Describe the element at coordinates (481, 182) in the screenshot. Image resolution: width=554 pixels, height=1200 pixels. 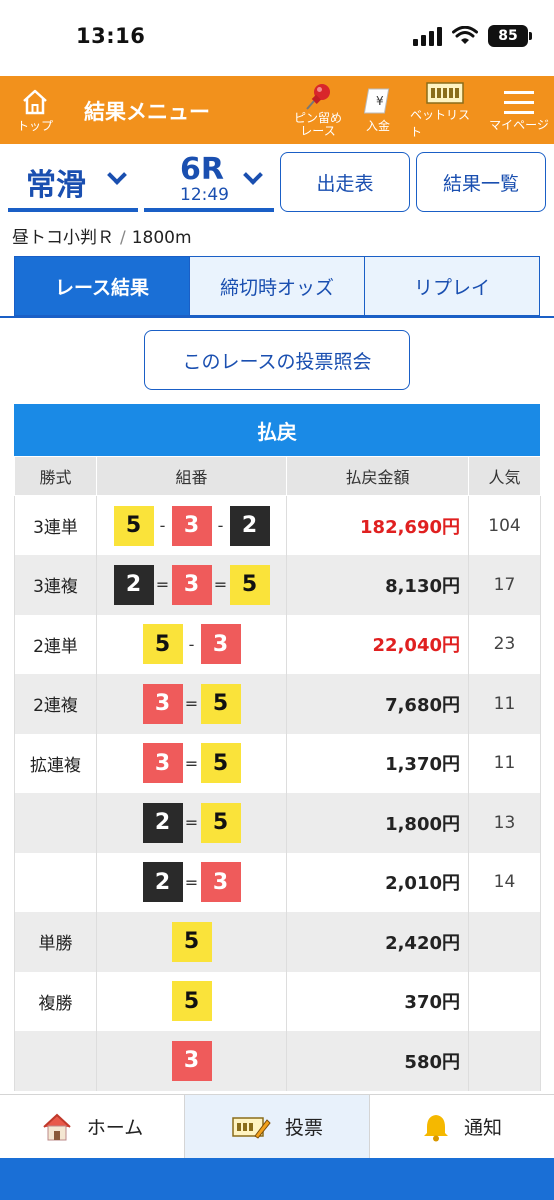
I see `results-list-button: 結果一覧` at that location.